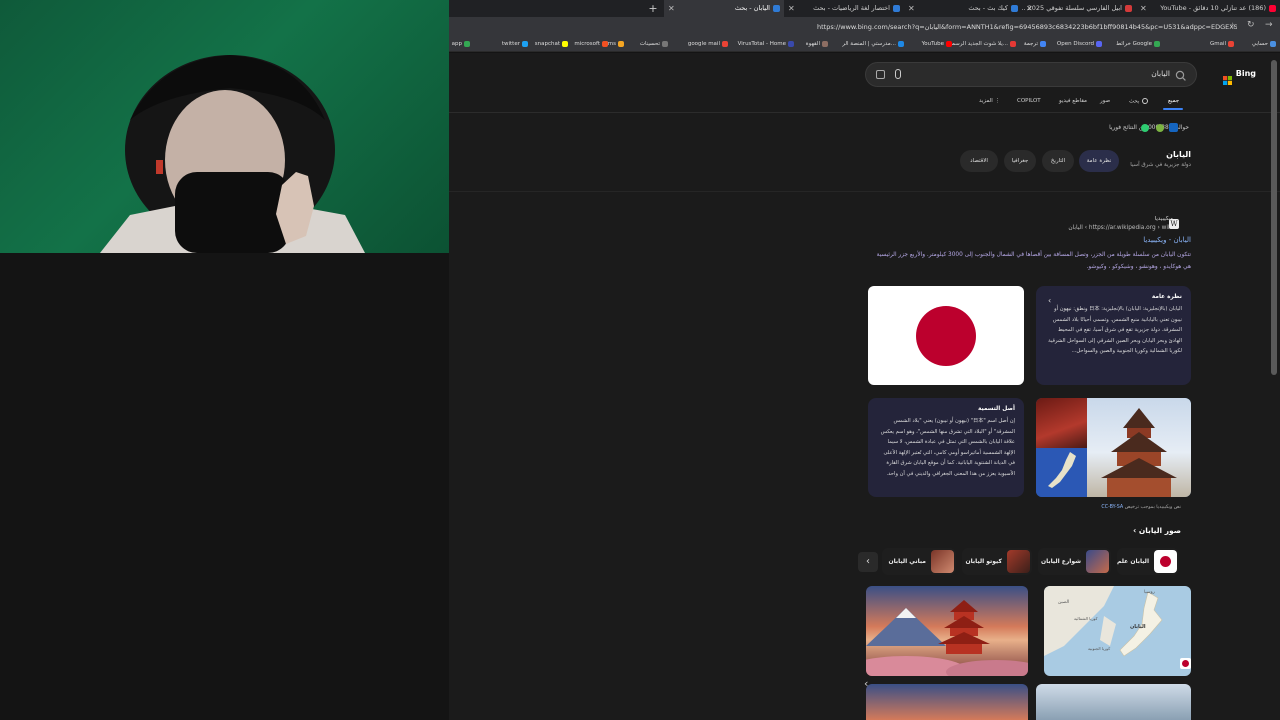 This screenshot has height=720, width=1280. What do you see at coordinates (1062, 470) in the screenshot?
I see `japan-island-shape` at bounding box center [1062, 470].